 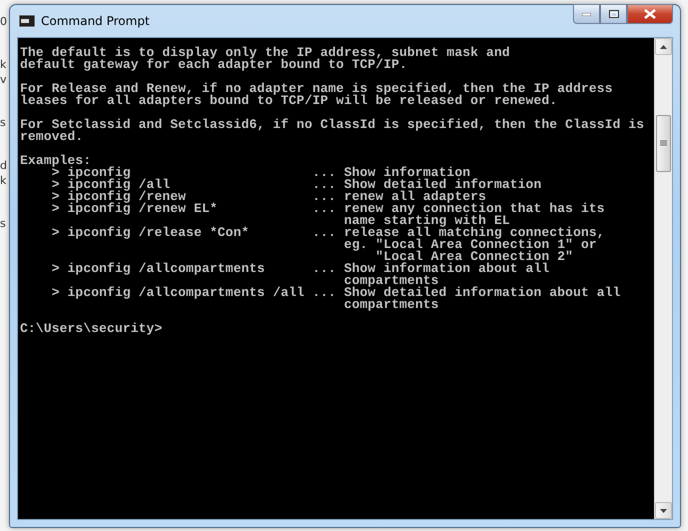 What do you see at coordinates (3, 79) in the screenshot?
I see `background-text: v` at bounding box center [3, 79].